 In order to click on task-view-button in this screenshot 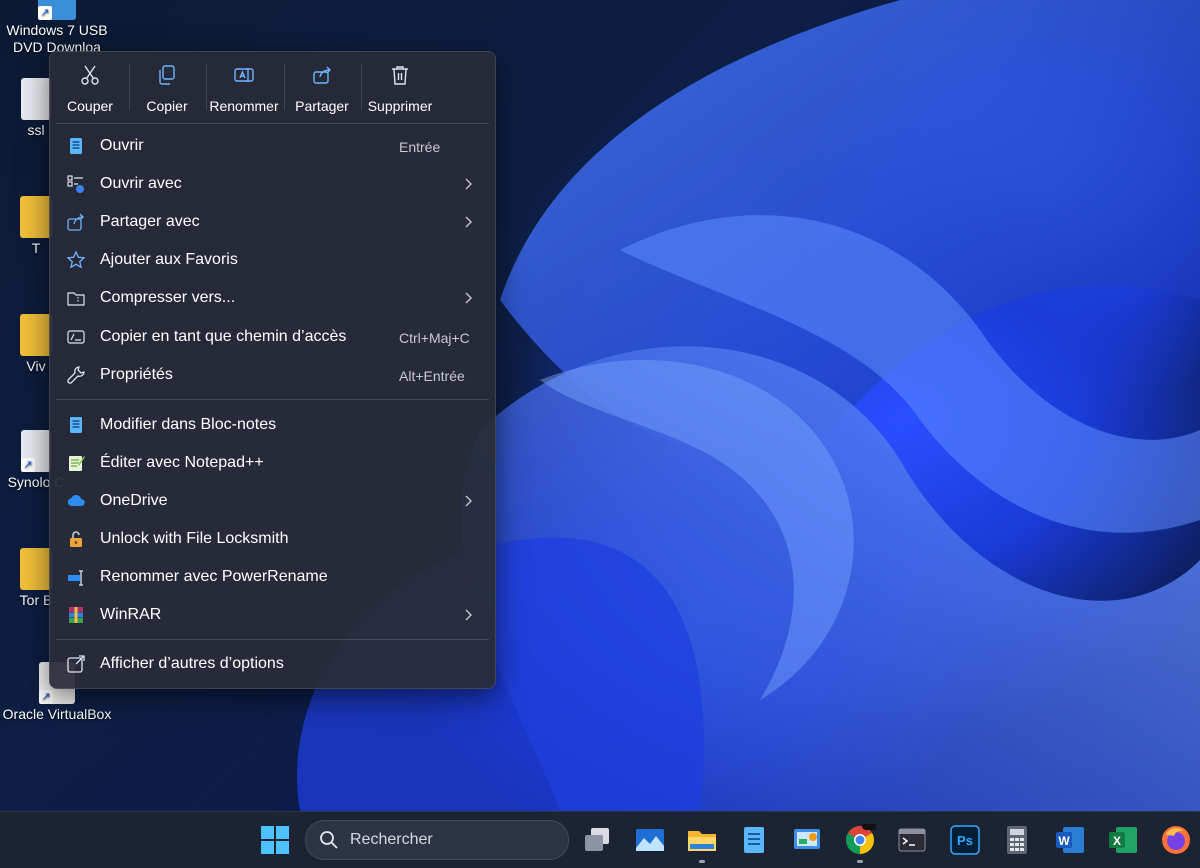, I will do `click(597, 840)`.